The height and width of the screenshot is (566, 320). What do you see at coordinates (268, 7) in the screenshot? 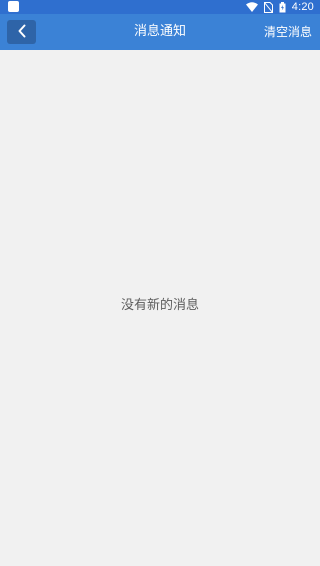
I see `no-sim-icon` at bounding box center [268, 7].